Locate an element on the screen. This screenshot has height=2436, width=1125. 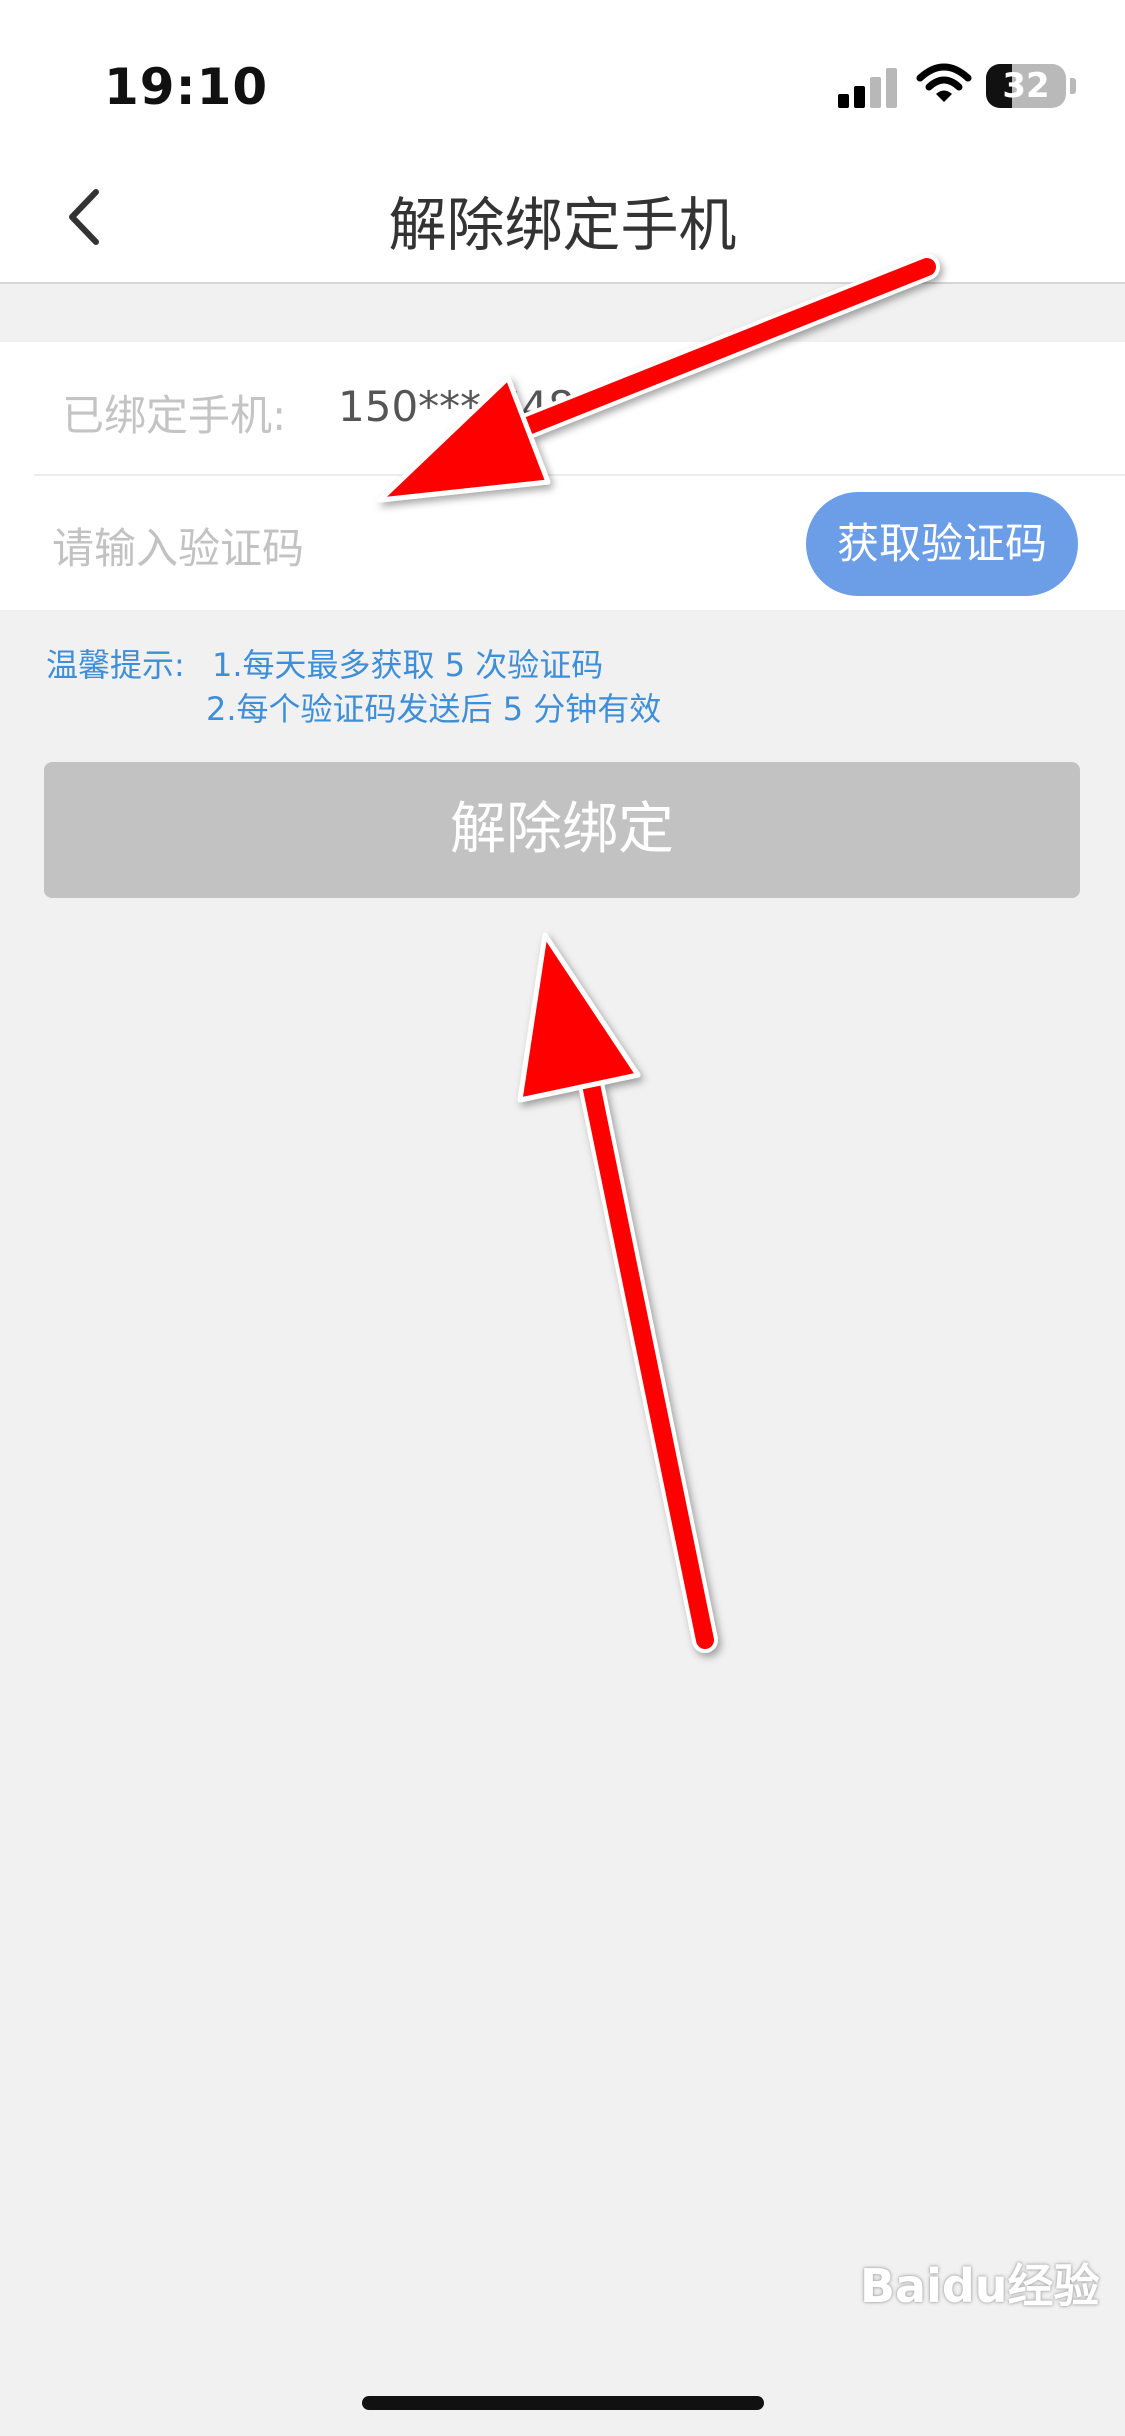
bound-phone-value: 150*** 648 is located at coordinates (456, 406).